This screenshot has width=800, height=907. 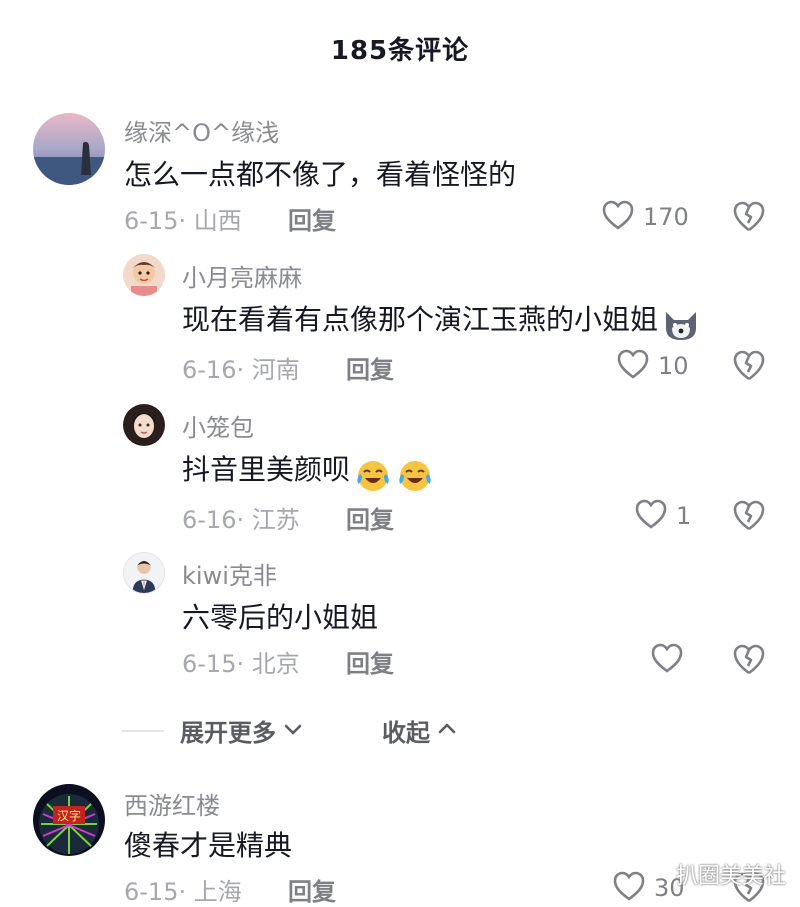 What do you see at coordinates (143, 731) in the screenshot?
I see `thread-divider` at bounding box center [143, 731].